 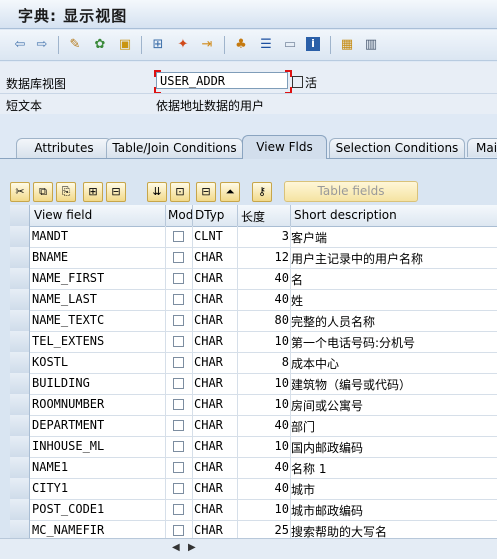 What do you see at coordinates (206, 192) in the screenshot?
I see `deselect-icon: ⊟` at bounding box center [206, 192].